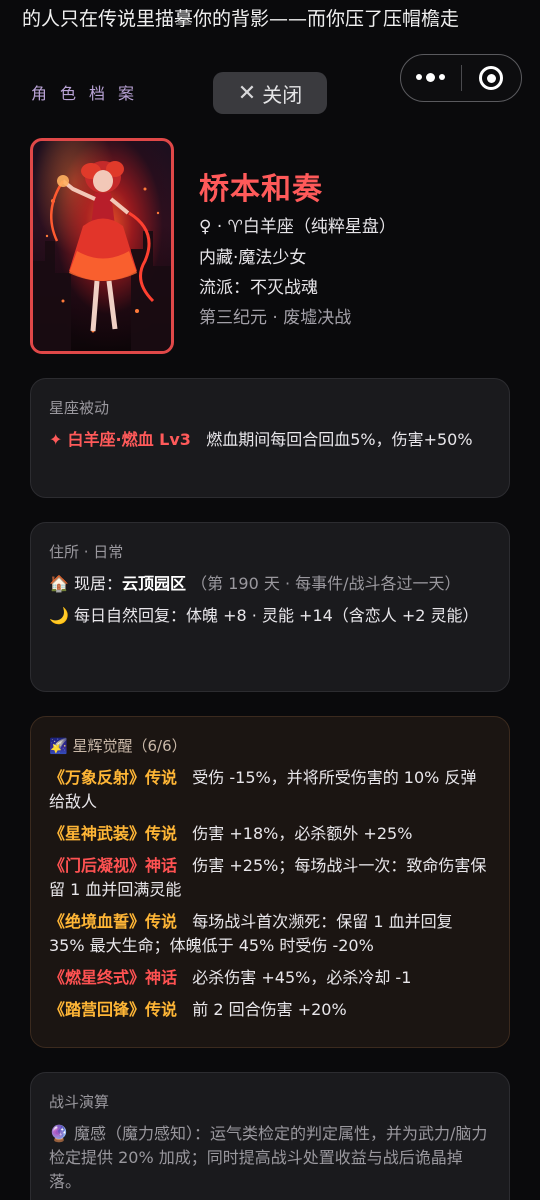  I want to click on residence-home-line: 🏠 现居：云顶园区 （第 190 天 · 每事件/战斗各过一天）, so click(270, 584).